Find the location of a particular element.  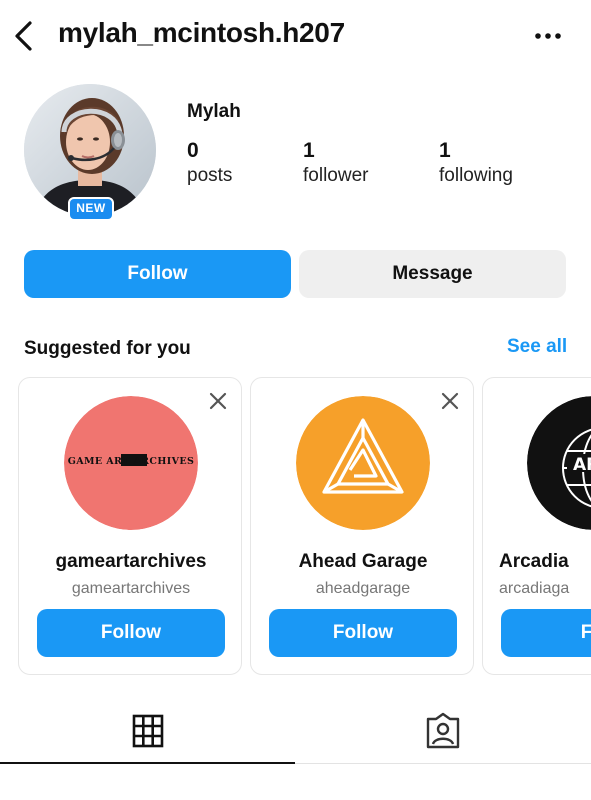

followers-label: follower is located at coordinates (336, 175).